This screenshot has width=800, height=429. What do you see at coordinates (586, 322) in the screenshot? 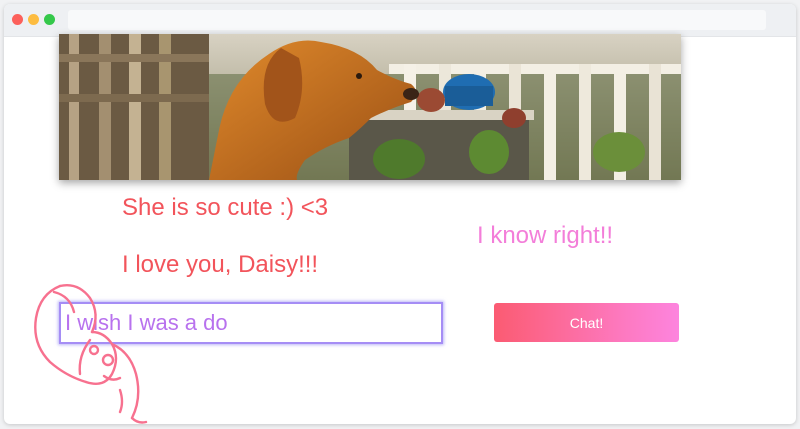
I see `chat-button: Chat!` at bounding box center [586, 322].